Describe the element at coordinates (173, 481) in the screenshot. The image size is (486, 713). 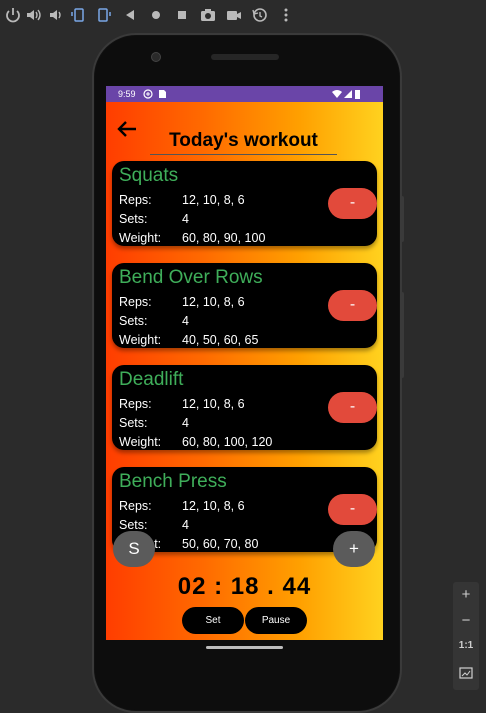
I see `exercise-name: Bench Press` at that location.